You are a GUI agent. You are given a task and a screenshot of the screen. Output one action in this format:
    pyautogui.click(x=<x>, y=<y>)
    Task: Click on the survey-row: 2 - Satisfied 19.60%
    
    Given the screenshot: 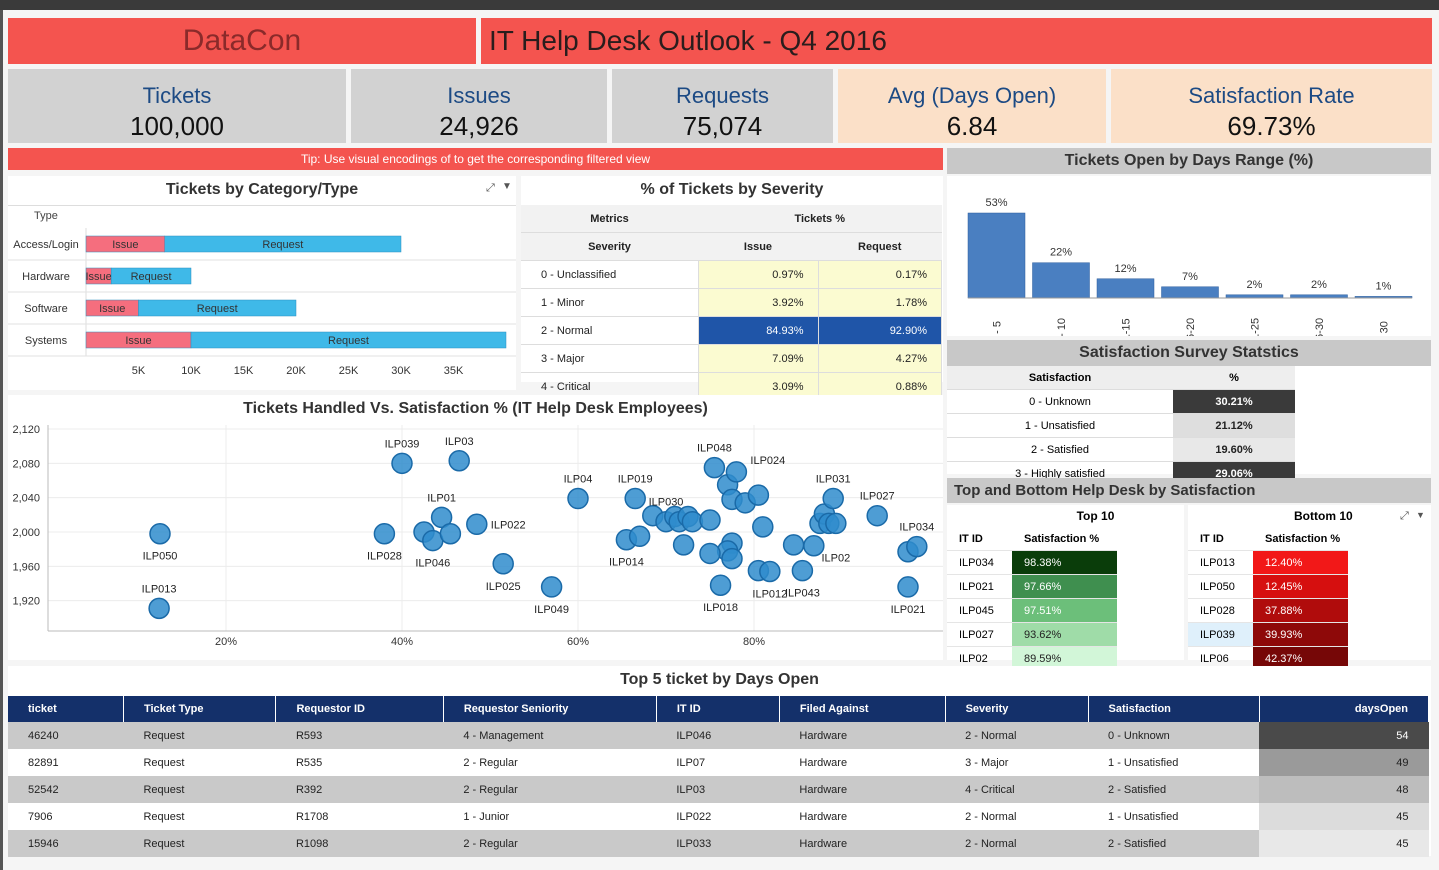 What is the action you would take?
    pyautogui.click(x=1121, y=449)
    